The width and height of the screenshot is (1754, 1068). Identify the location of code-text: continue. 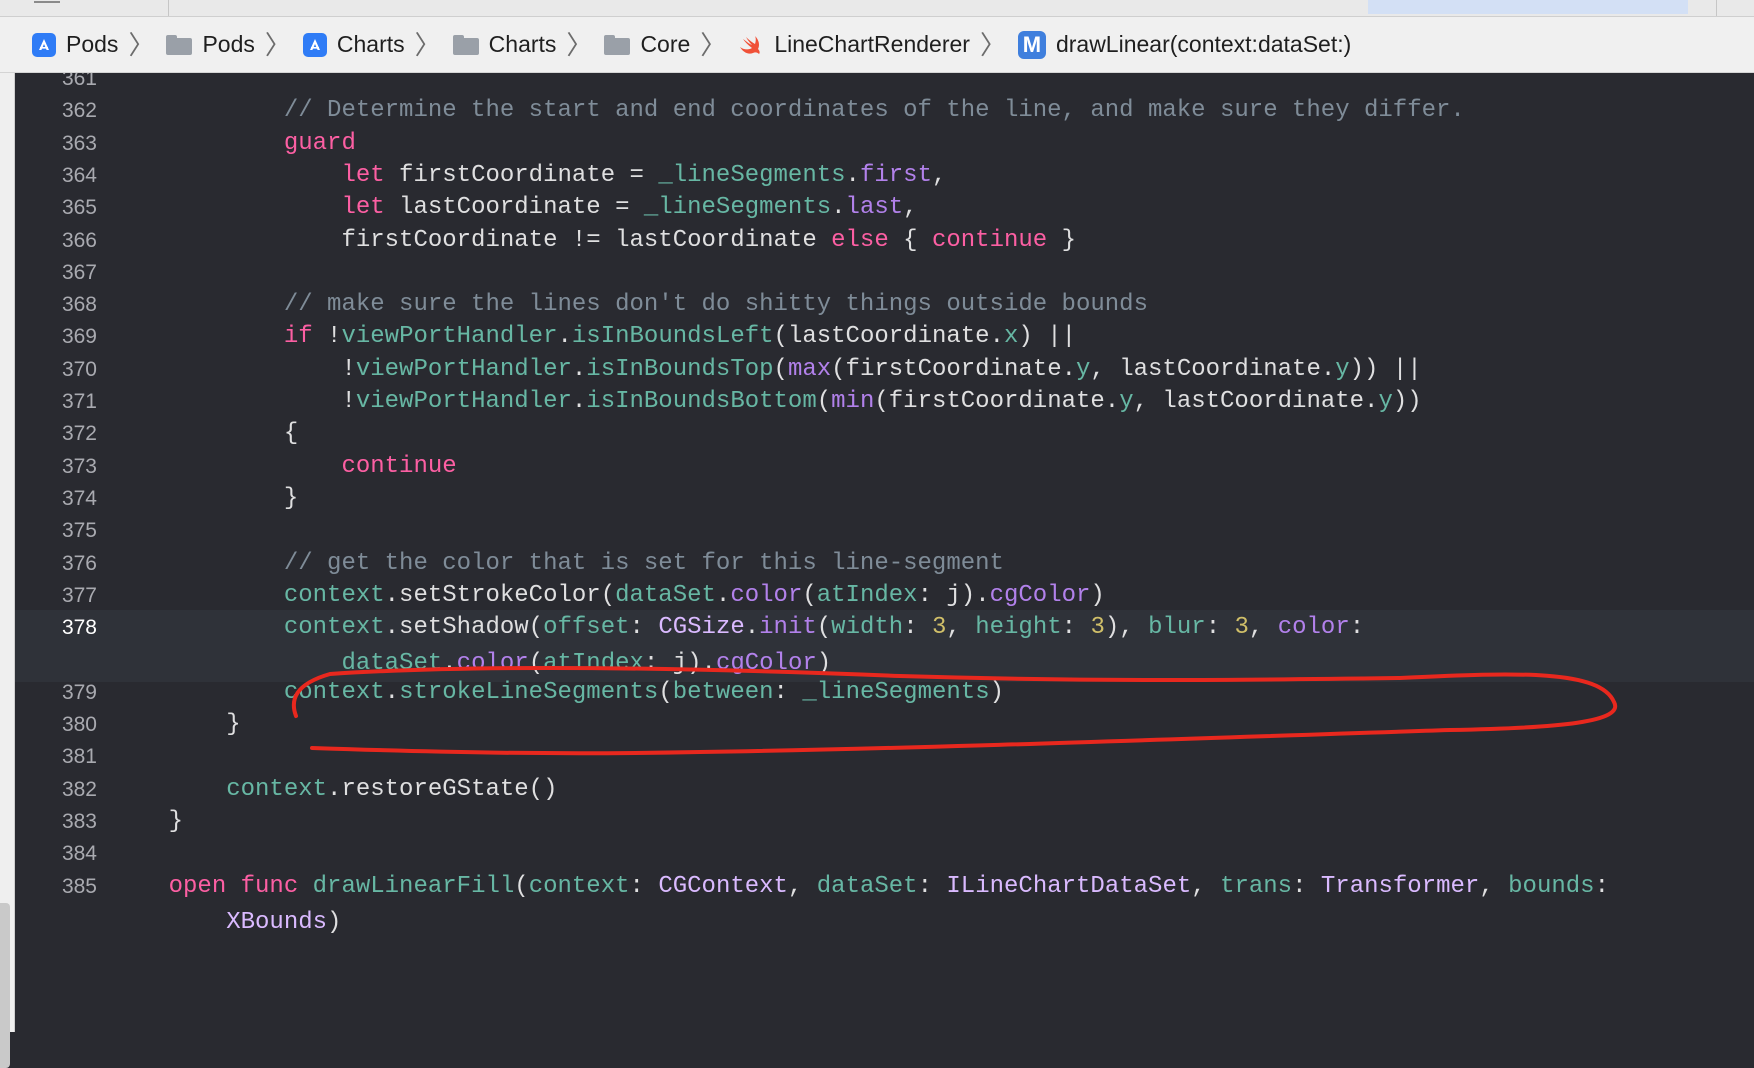
(283, 467).